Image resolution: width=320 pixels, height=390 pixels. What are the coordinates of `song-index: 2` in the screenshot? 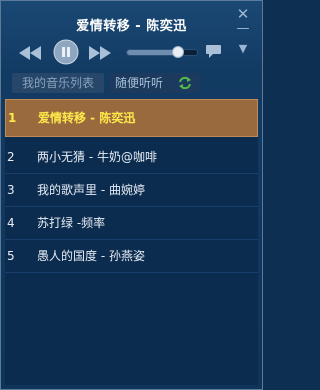 It's located at (11, 157).